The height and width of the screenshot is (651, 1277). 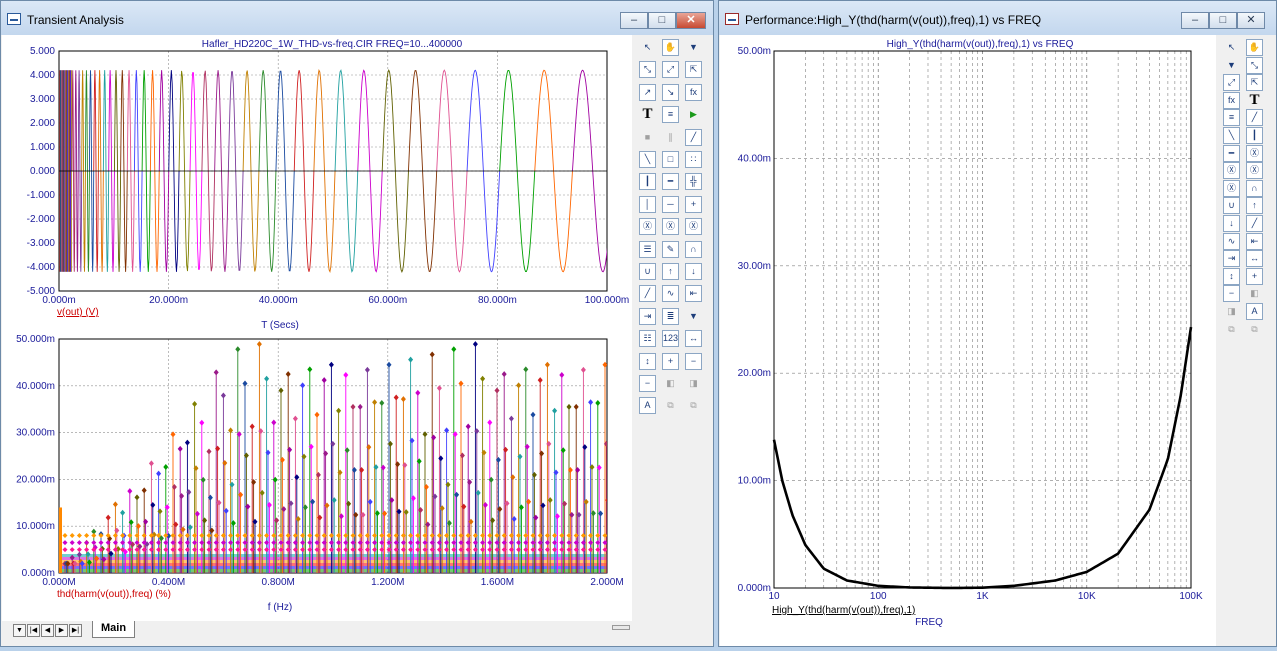 What do you see at coordinates (621, 627) in the screenshot?
I see `horizontal-scrollbar` at bounding box center [621, 627].